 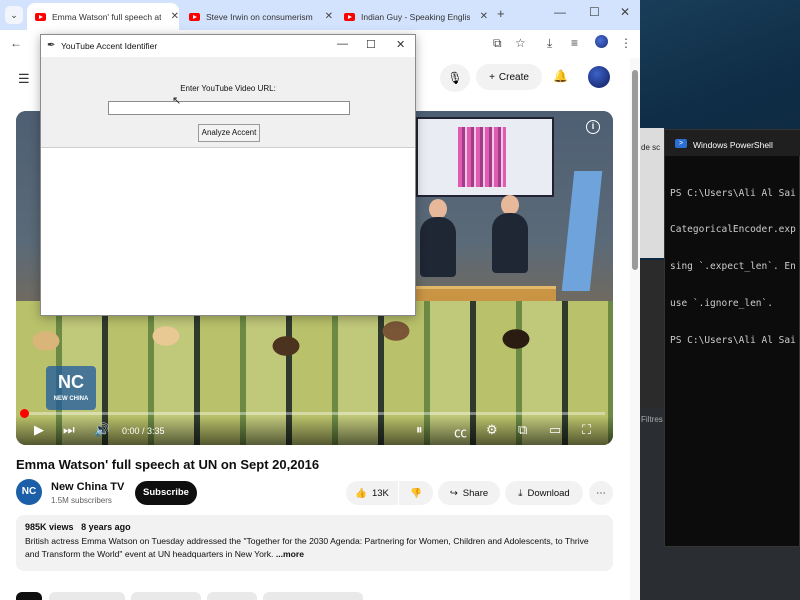 I want to click on watermark-mark: NC, so click(x=71, y=382).